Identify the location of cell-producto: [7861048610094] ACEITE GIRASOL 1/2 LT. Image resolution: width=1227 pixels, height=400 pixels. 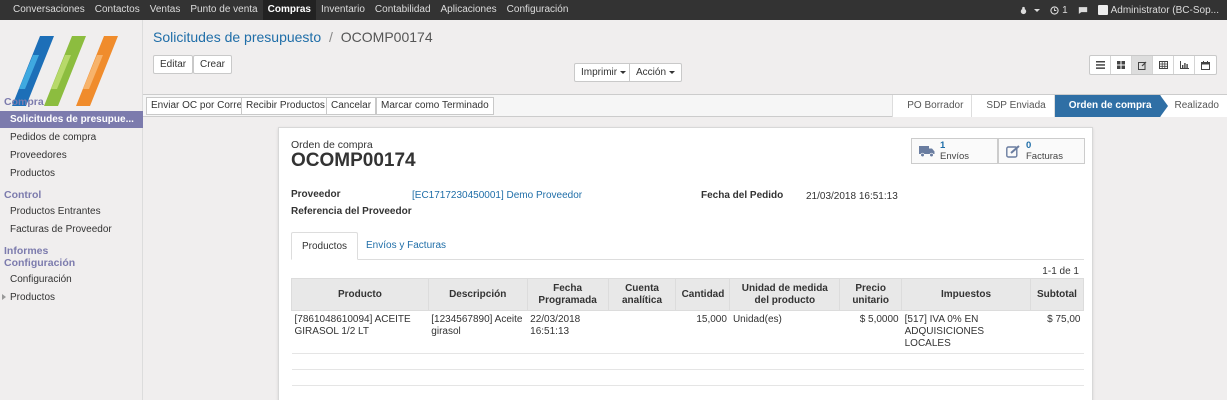
(360, 332).